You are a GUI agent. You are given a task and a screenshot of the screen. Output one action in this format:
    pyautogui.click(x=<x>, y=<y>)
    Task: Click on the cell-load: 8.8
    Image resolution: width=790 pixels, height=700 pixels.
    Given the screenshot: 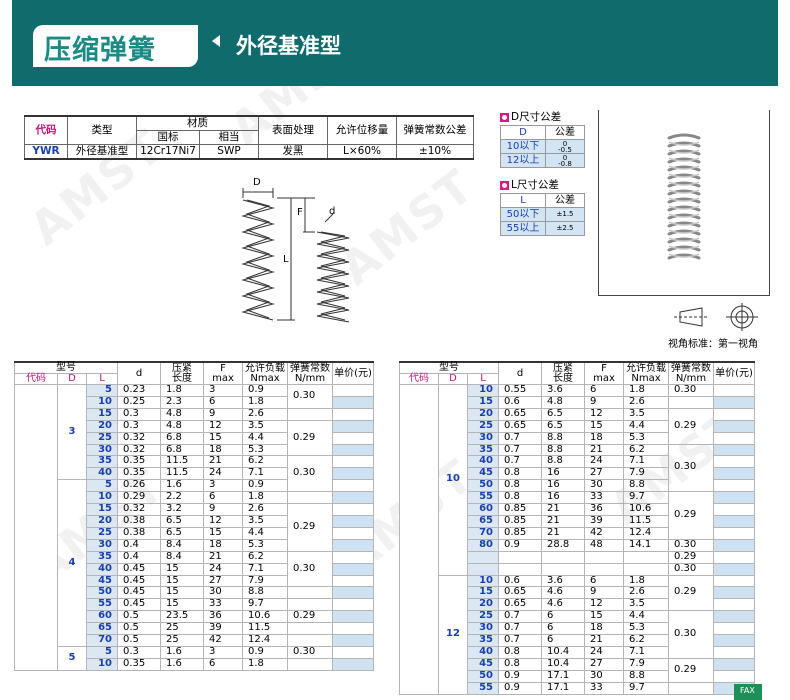 What is the action you would take?
    pyautogui.click(x=646, y=676)
    